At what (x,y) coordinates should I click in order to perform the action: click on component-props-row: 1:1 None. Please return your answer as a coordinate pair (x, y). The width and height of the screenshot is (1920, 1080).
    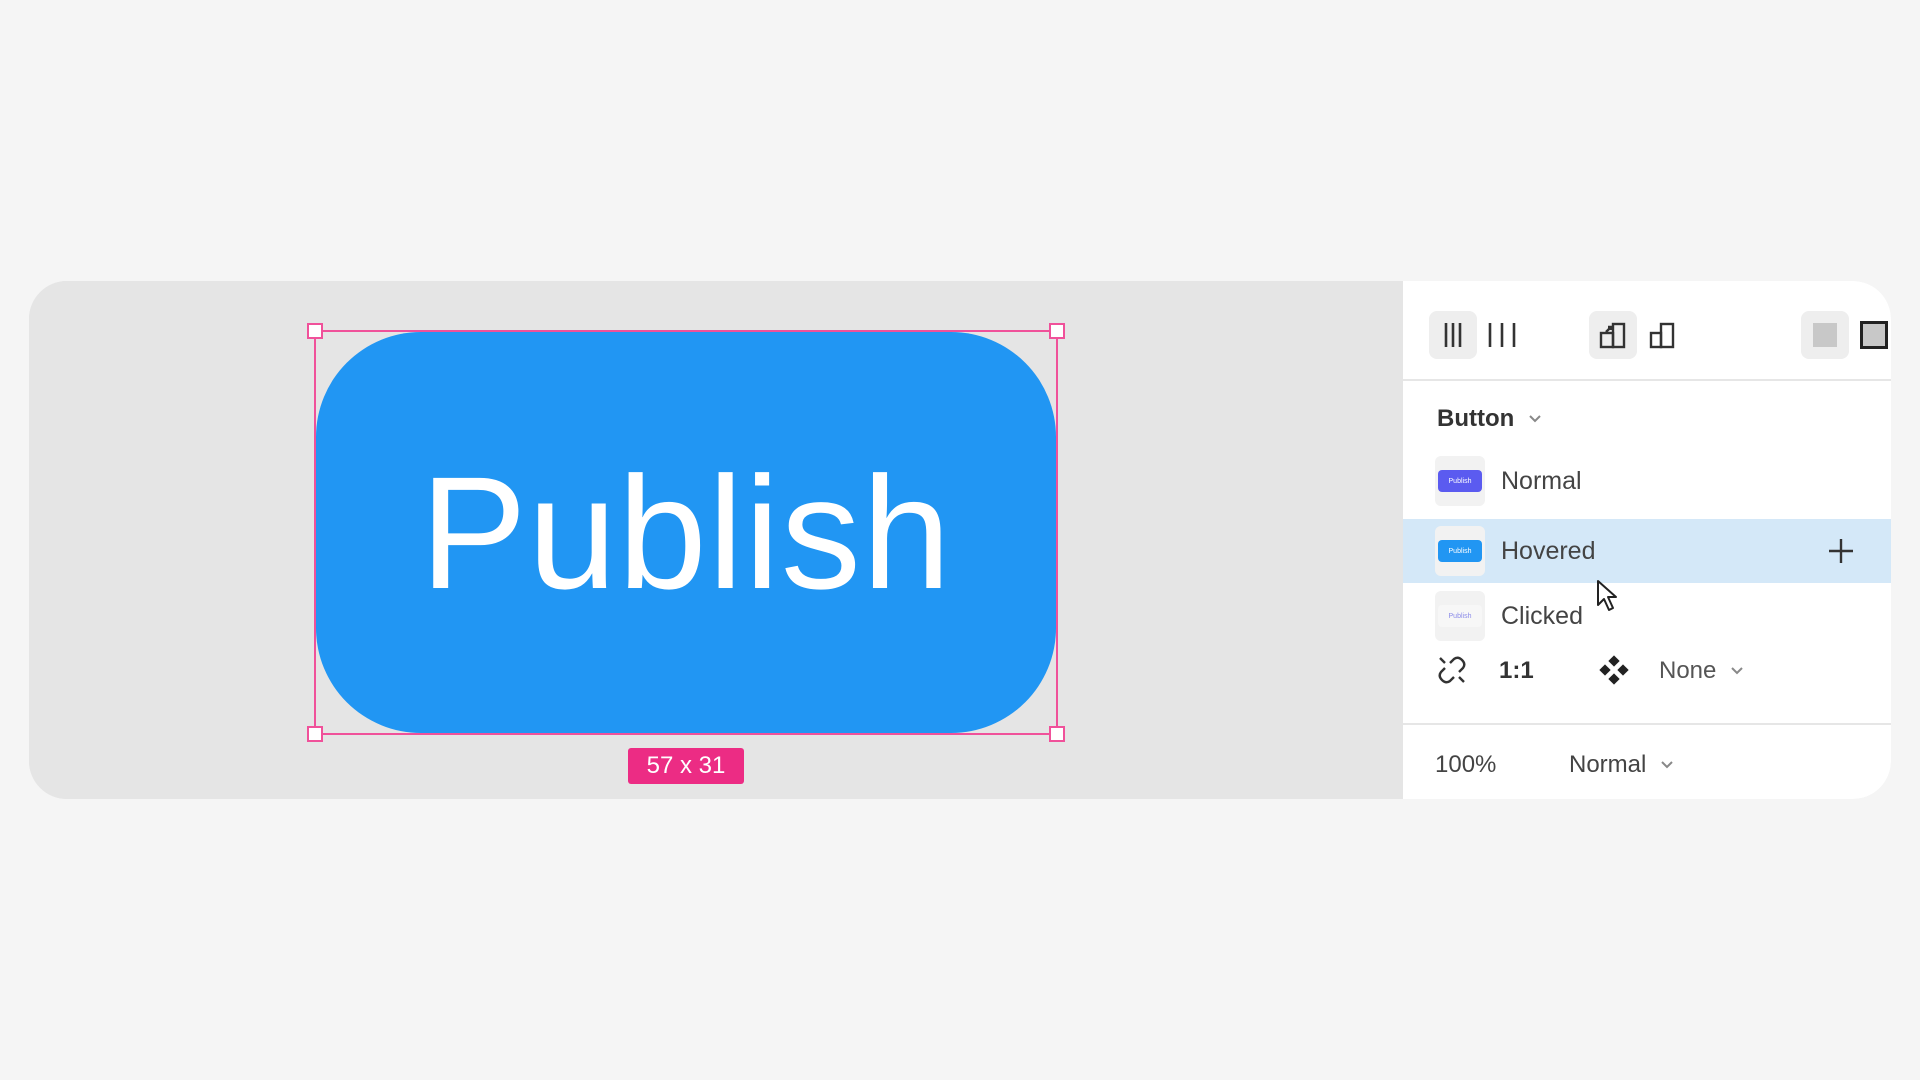
    Looking at the image, I should click on (1647, 673).